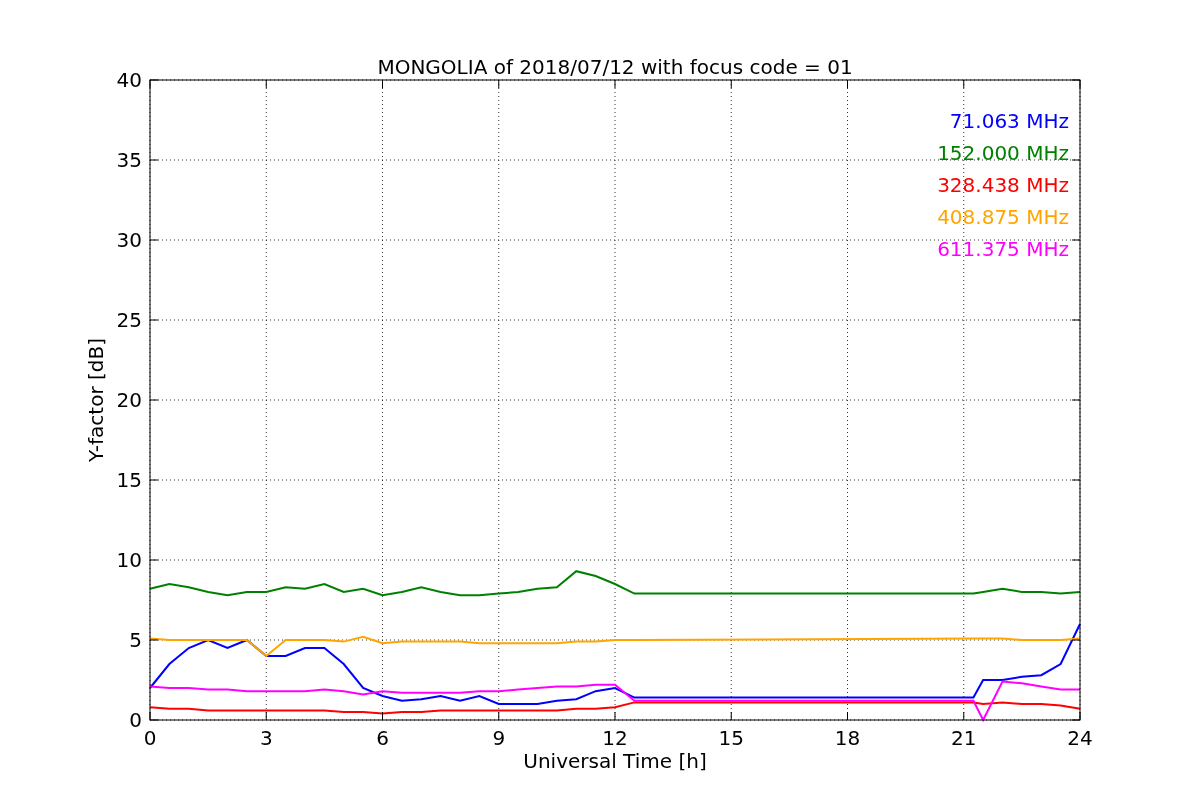 The image size is (1200, 800). What do you see at coordinates (382, 738) in the screenshot?
I see `x-tick-label: 6` at bounding box center [382, 738].